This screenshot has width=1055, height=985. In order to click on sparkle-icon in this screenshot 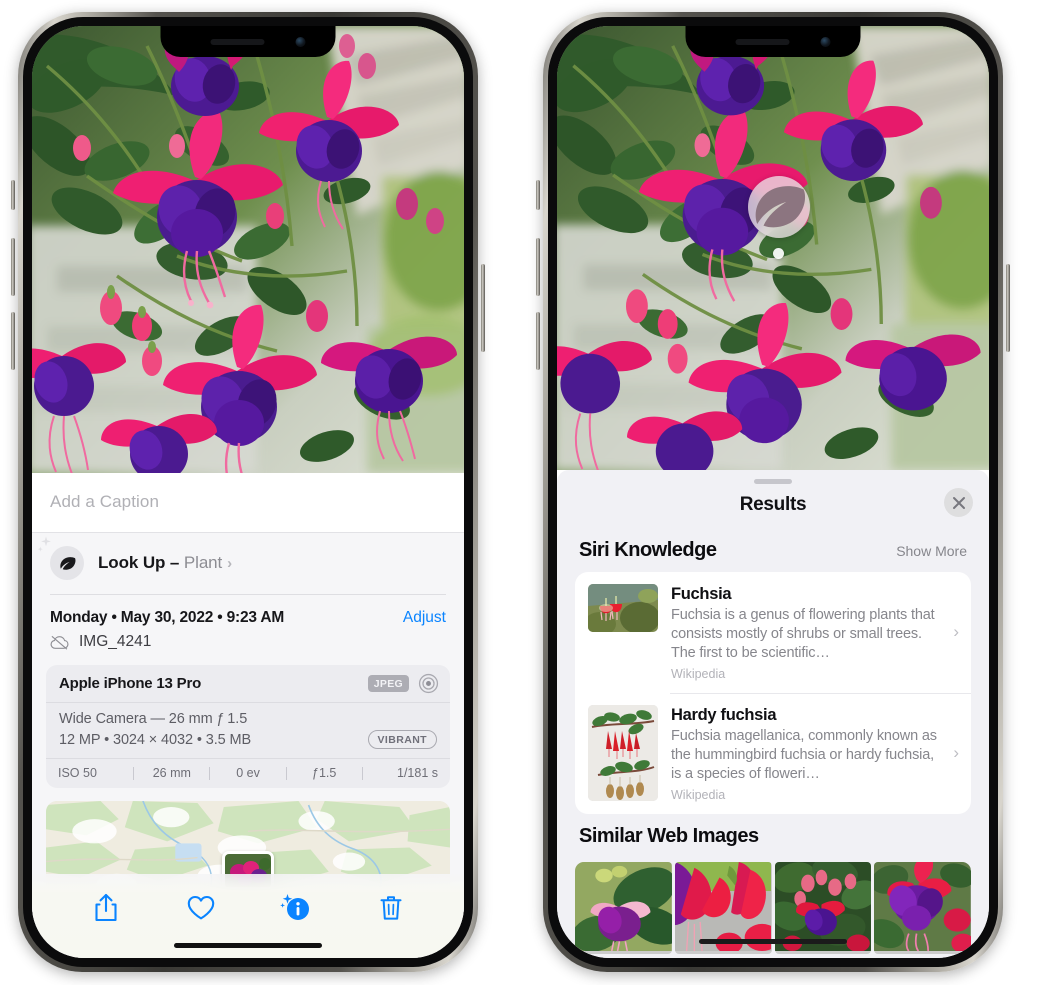, I will do `click(44, 544)`.